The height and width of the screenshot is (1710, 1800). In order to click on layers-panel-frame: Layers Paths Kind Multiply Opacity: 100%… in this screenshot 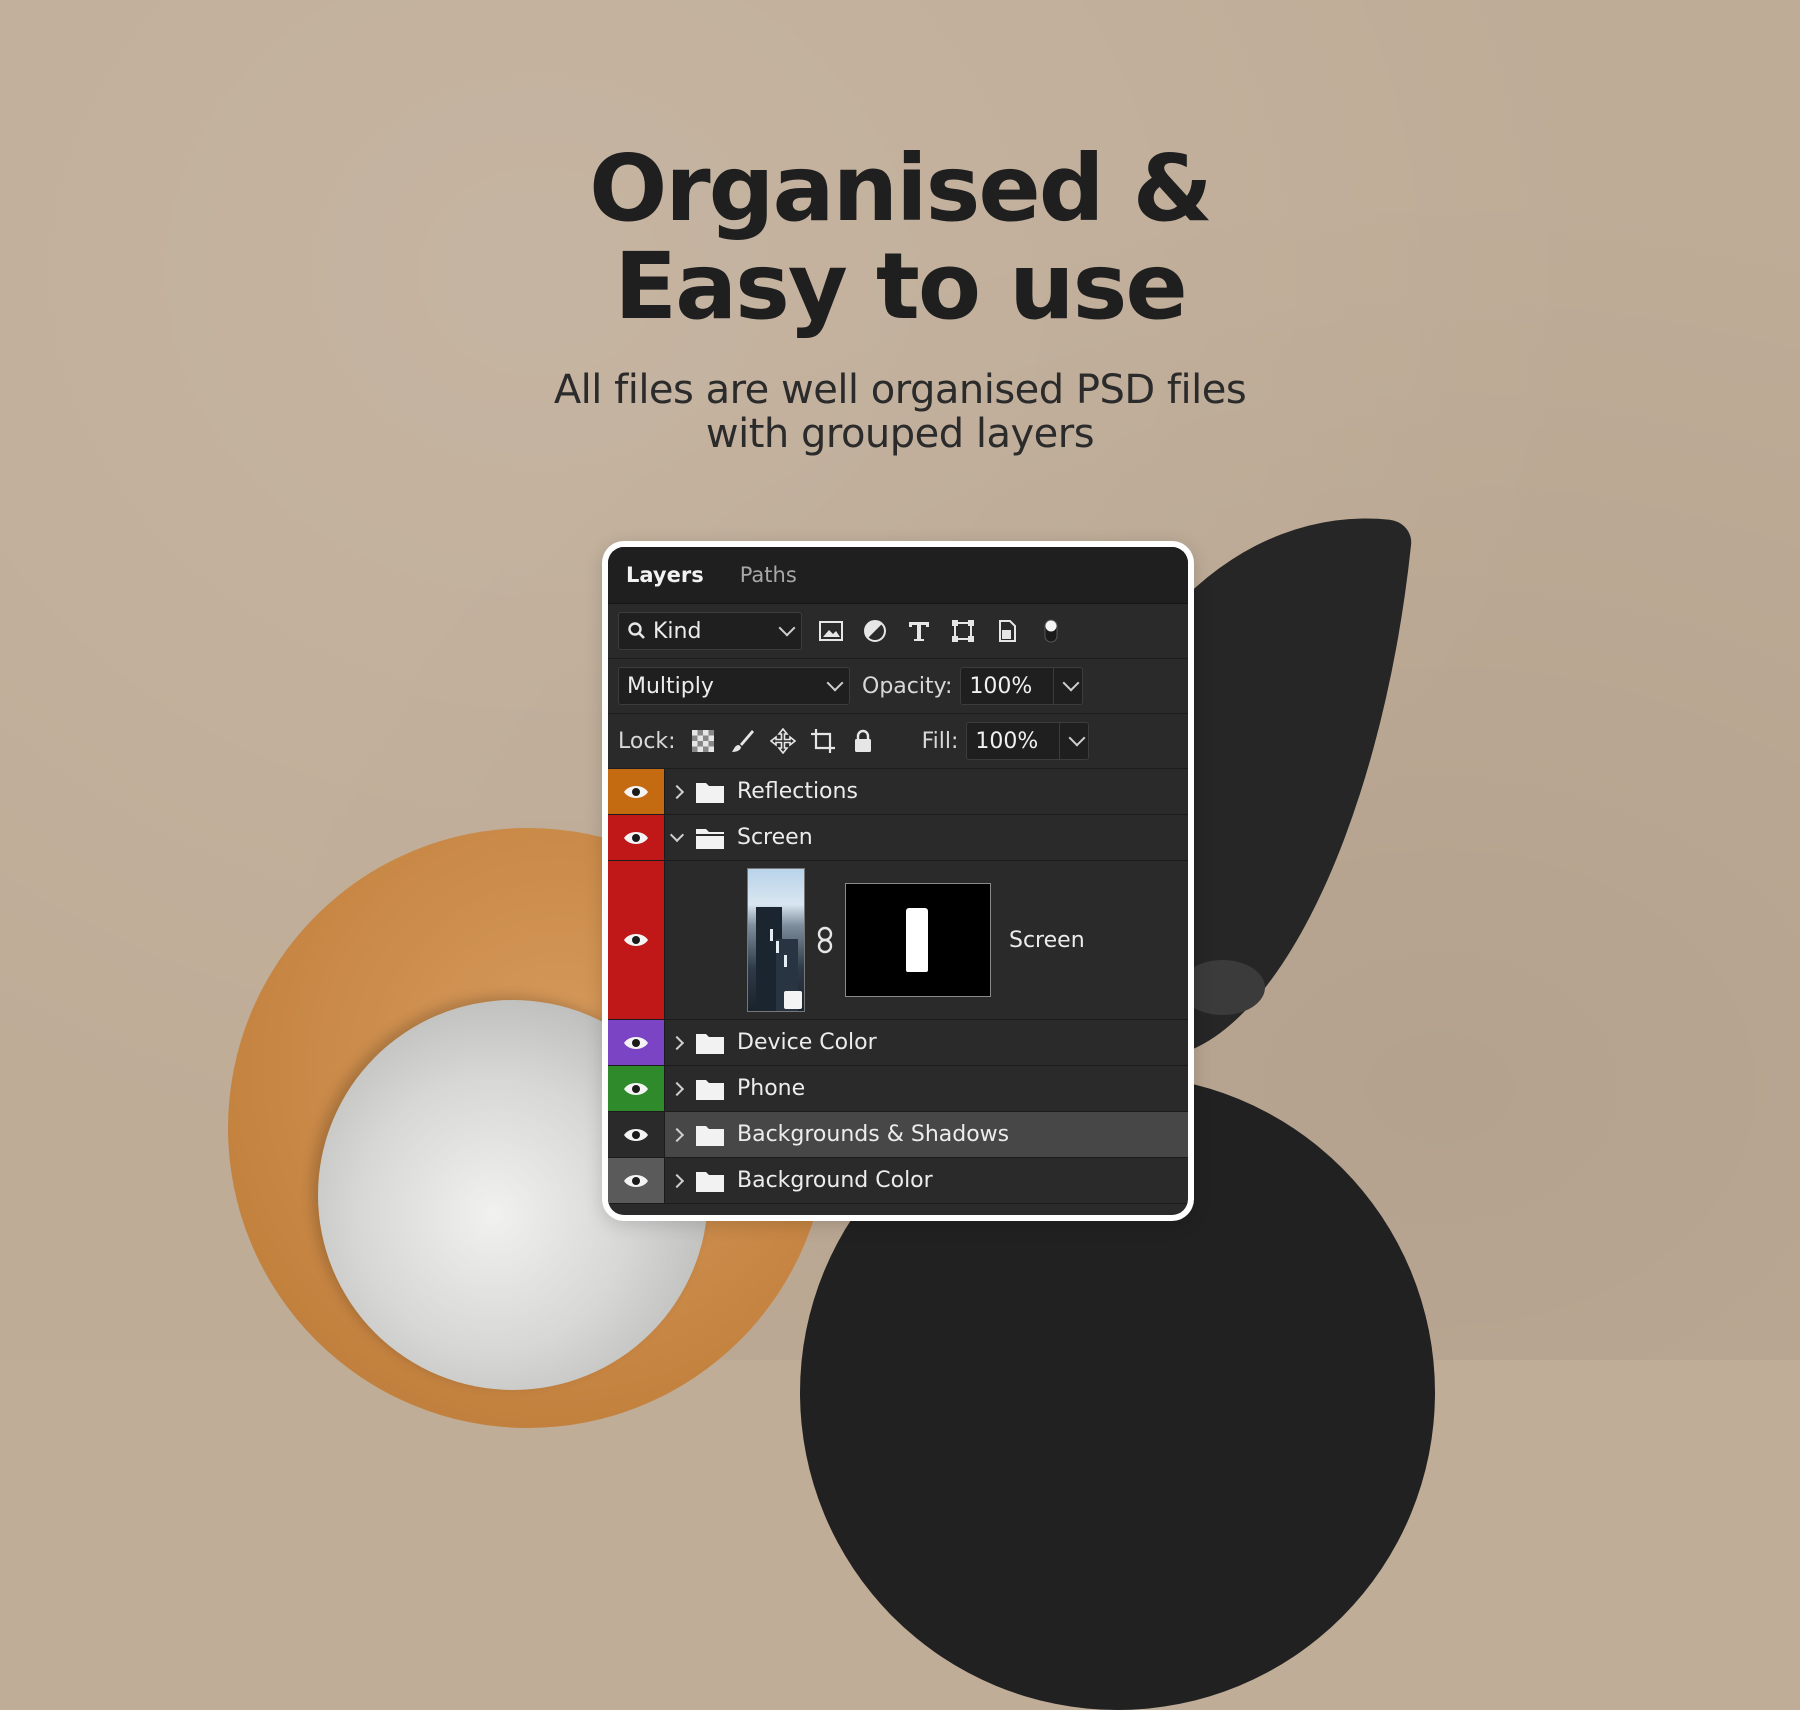, I will do `click(898, 881)`.